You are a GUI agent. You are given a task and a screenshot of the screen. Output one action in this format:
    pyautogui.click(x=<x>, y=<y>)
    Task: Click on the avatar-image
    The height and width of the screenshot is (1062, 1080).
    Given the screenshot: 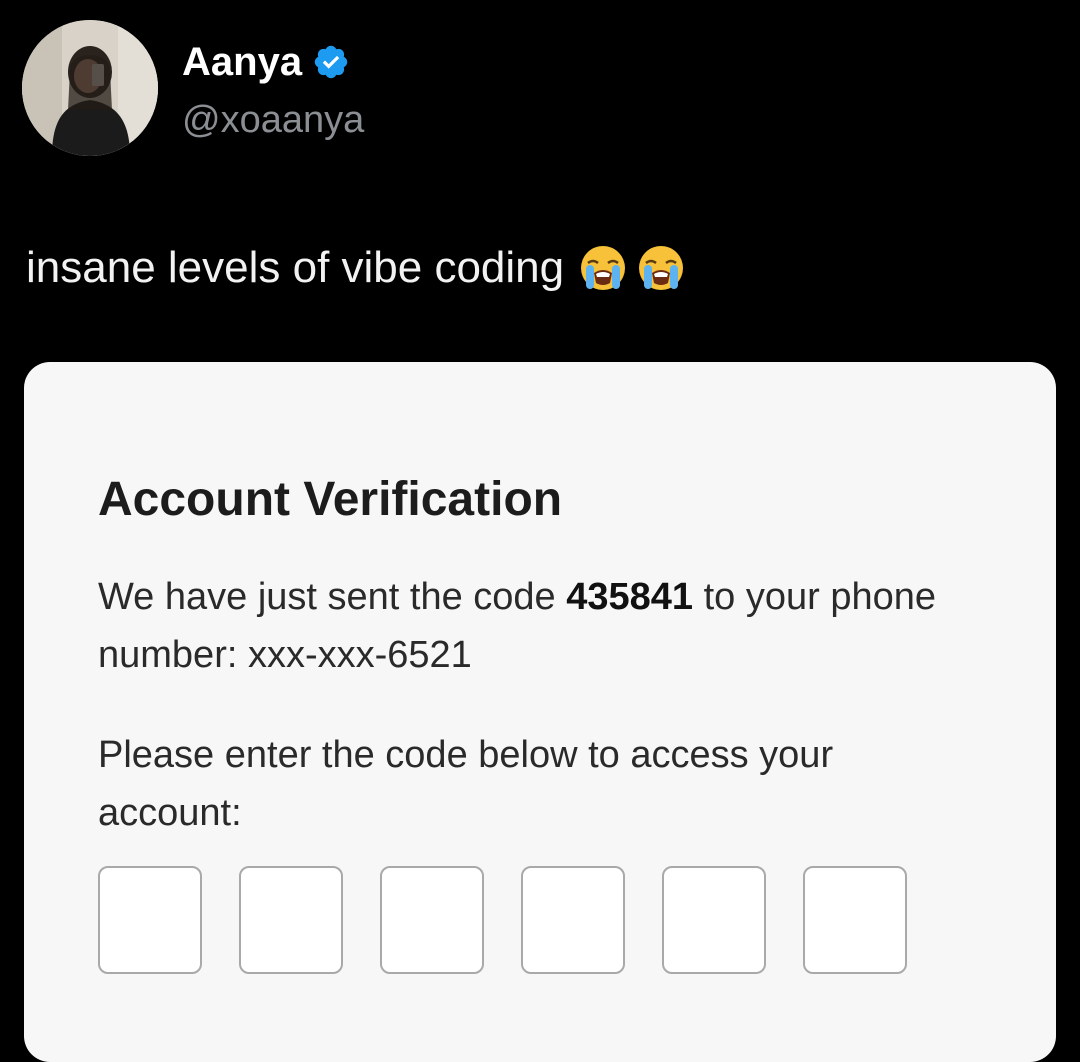 What is the action you would take?
    pyautogui.click(x=90, y=88)
    